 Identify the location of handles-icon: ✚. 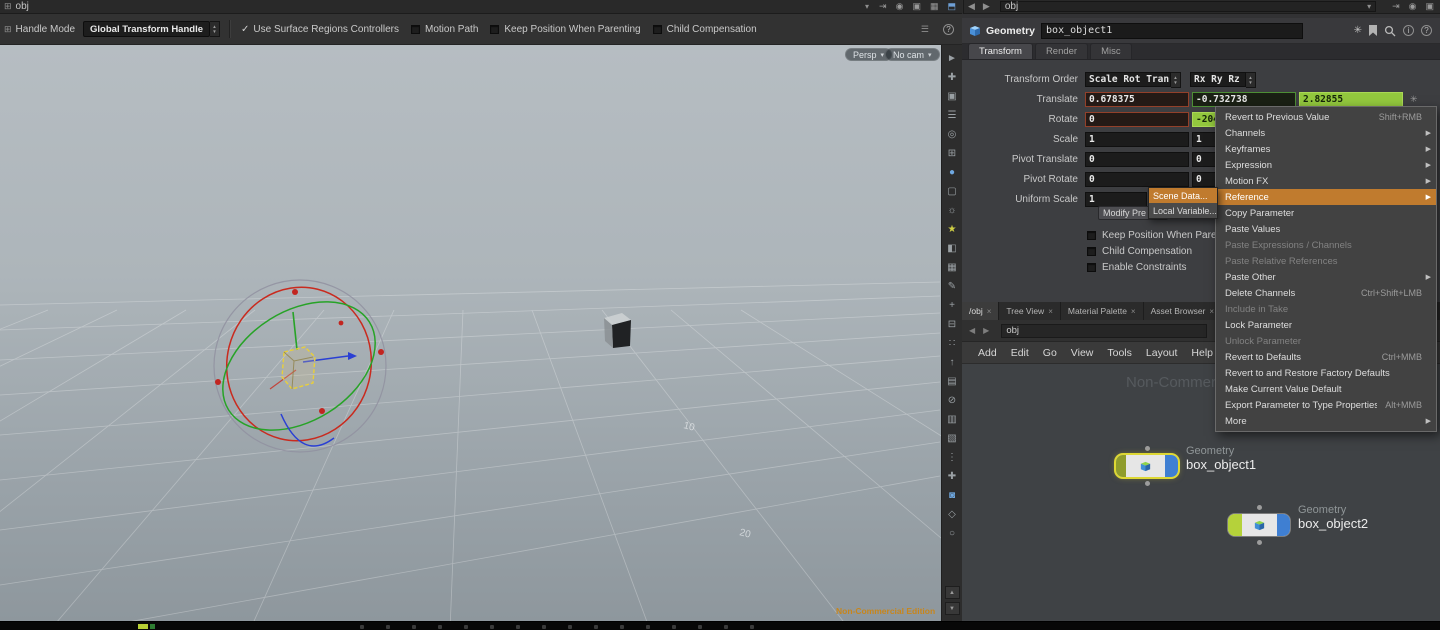
(952, 77).